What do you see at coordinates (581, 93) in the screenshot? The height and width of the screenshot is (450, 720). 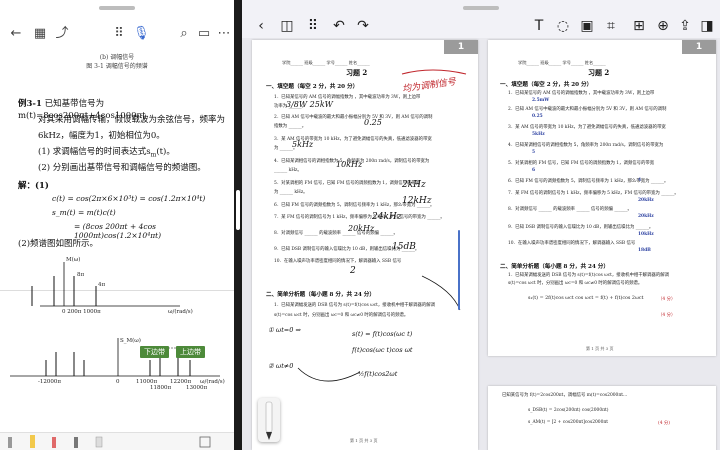 I see `key-line-1: 1．已知某信号的 AM 信号的调幅指数为 ，其中载波功率为 3W，则上边带` at bounding box center [581, 93].